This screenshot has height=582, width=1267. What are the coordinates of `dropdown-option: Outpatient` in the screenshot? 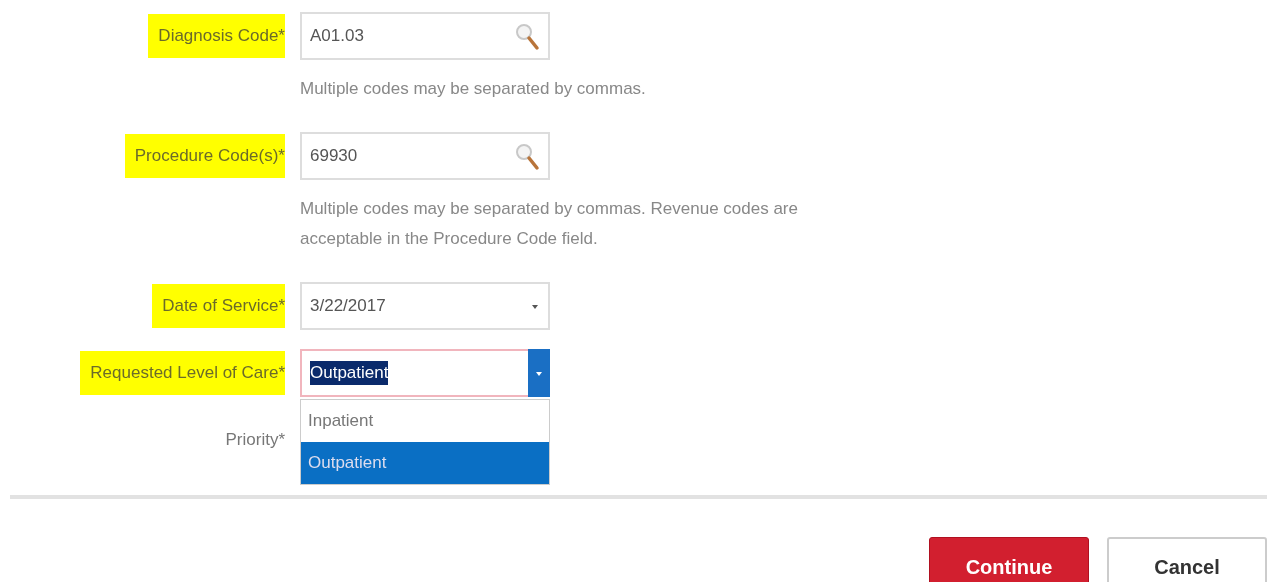 It's located at (425, 463).